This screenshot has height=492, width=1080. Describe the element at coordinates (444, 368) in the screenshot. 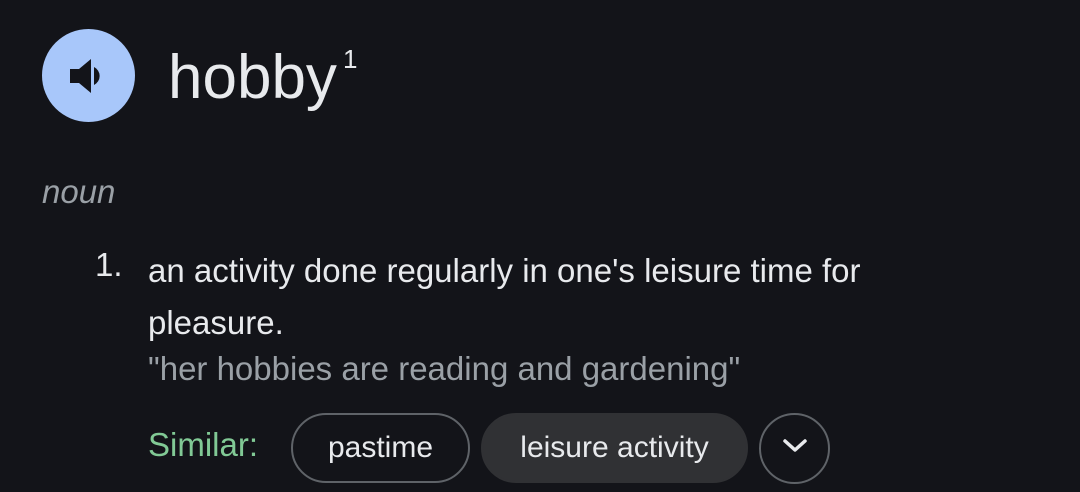

I see `example-sentence: "her hobbies are reading and gardening"` at that location.